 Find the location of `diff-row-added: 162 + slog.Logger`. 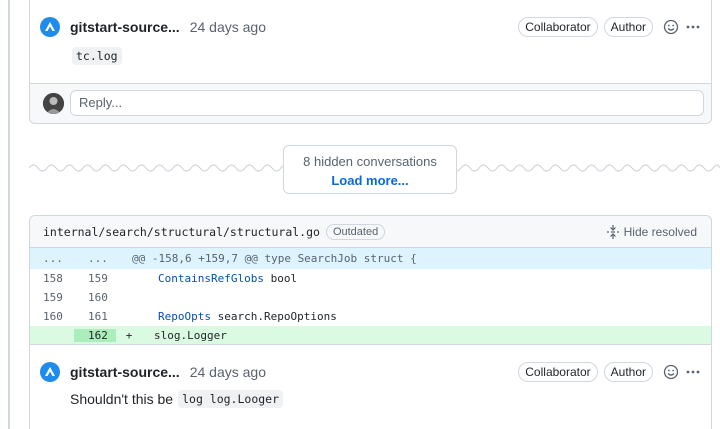

diff-row-added: 162 + slog.Logger is located at coordinates (370, 335).